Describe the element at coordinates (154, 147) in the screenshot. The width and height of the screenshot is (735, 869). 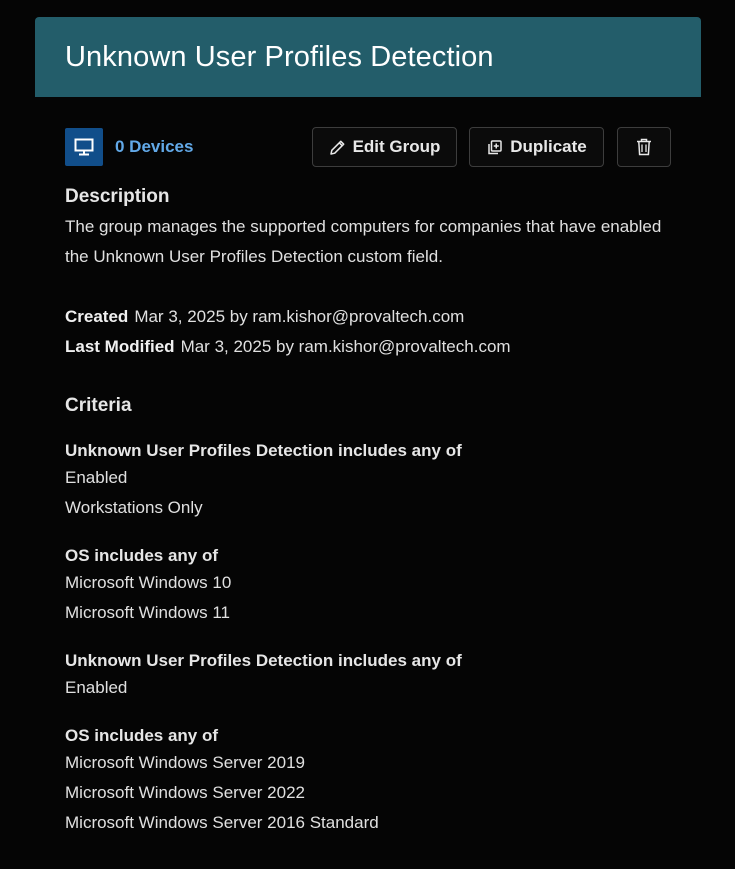
I see `devices-count-link: 0 Devices` at that location.